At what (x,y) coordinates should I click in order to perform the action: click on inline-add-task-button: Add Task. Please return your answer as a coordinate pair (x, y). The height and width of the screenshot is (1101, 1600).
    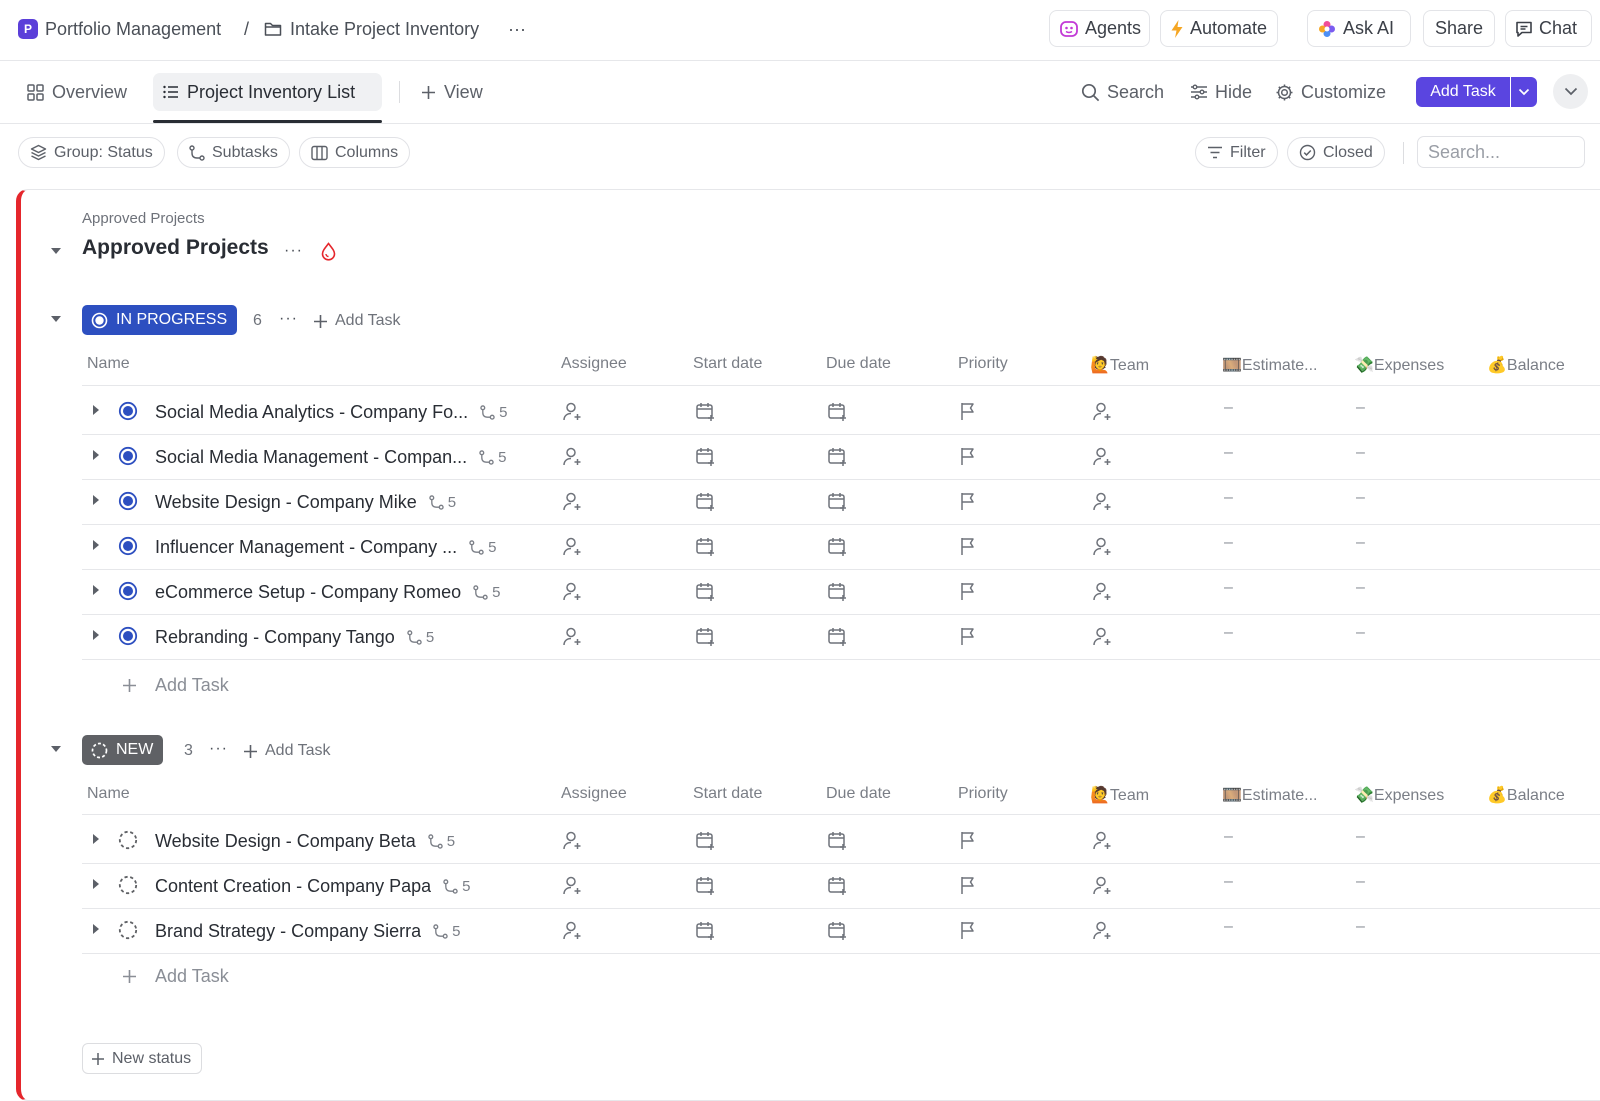
    Looking at the image, I should click on (175, 976).